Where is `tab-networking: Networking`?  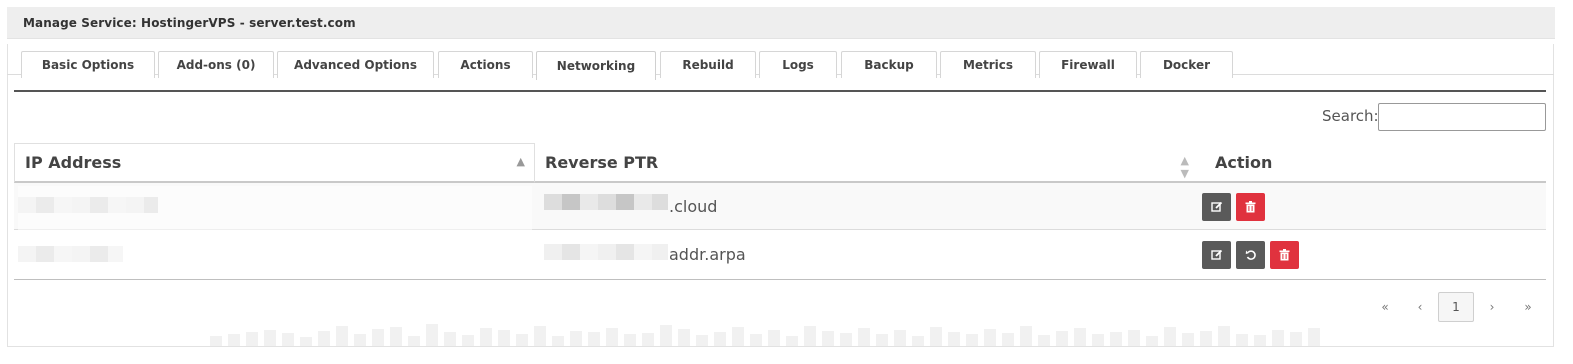
tab-networking: Networking is located at coordinates (596, 65).